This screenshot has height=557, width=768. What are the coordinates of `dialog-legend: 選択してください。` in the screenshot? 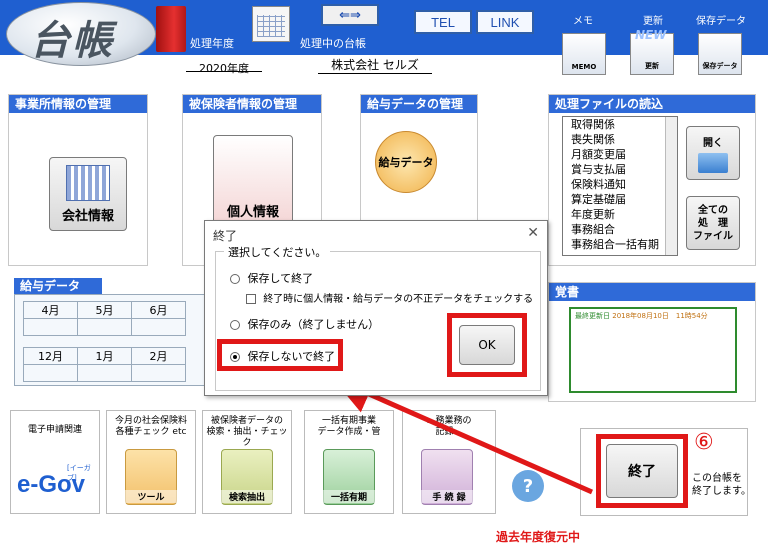 It's located at (277, 252).